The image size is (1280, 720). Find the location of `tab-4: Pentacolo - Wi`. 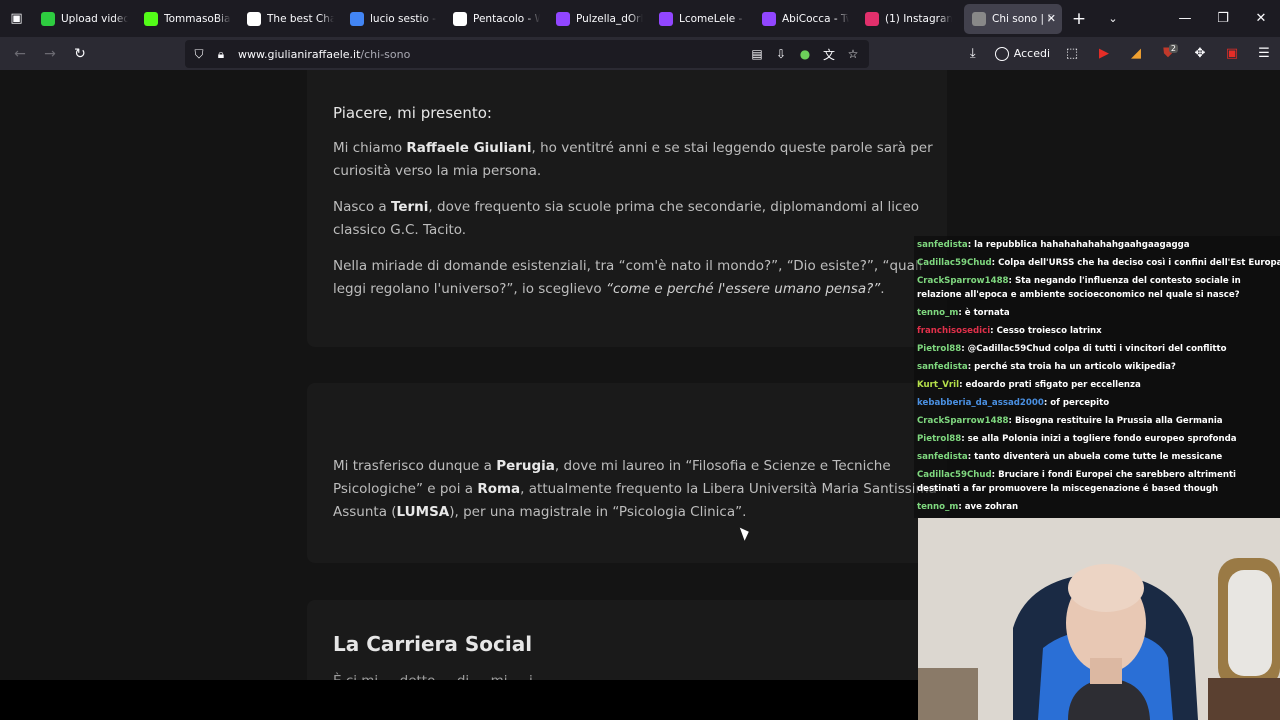

tab-4: Pentacolo - Wi is located at coordinates (496, 19).